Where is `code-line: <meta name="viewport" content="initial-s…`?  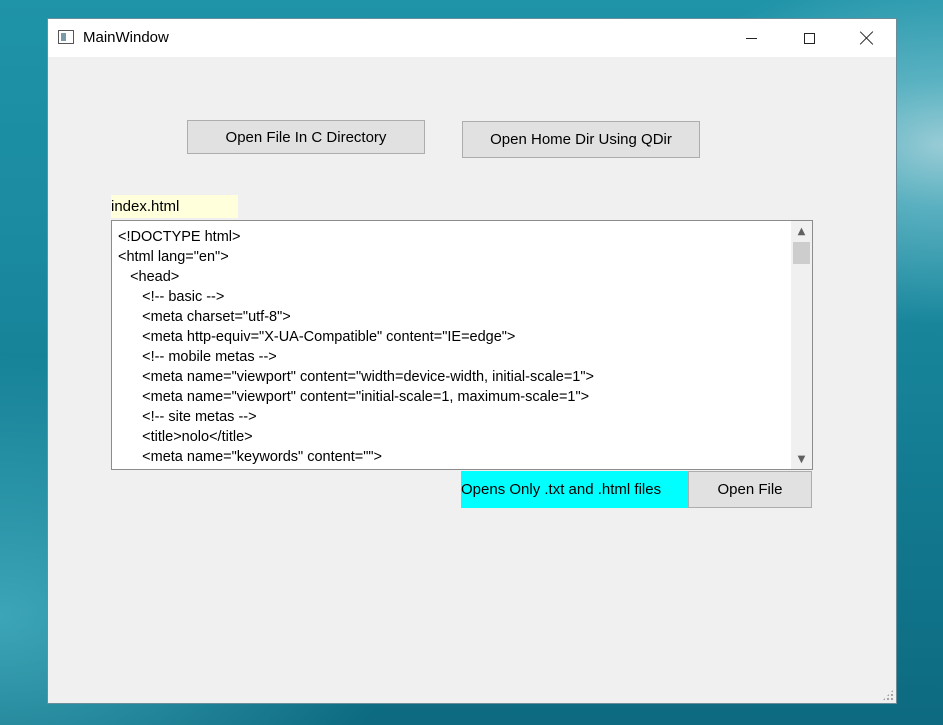 code-line: <meta name="viewport" content="initial-s… is located at coordinates (354, 397).